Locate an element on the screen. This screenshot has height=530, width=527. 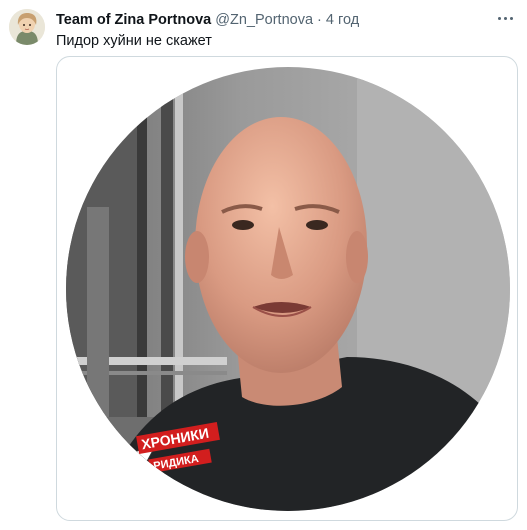
avatar is located at coordinates (27, 27).